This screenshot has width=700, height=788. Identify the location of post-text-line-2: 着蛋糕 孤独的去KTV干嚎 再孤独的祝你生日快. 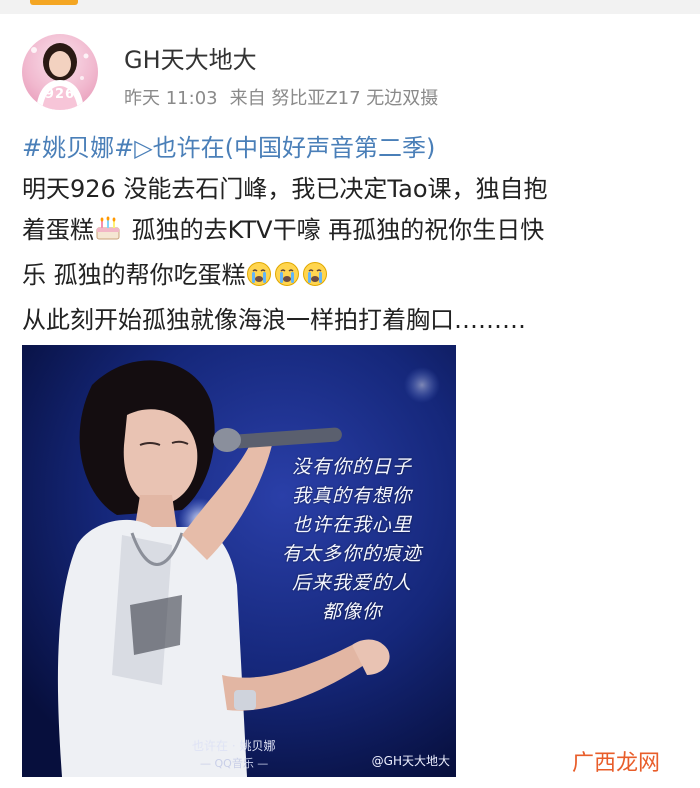
(352, 232).